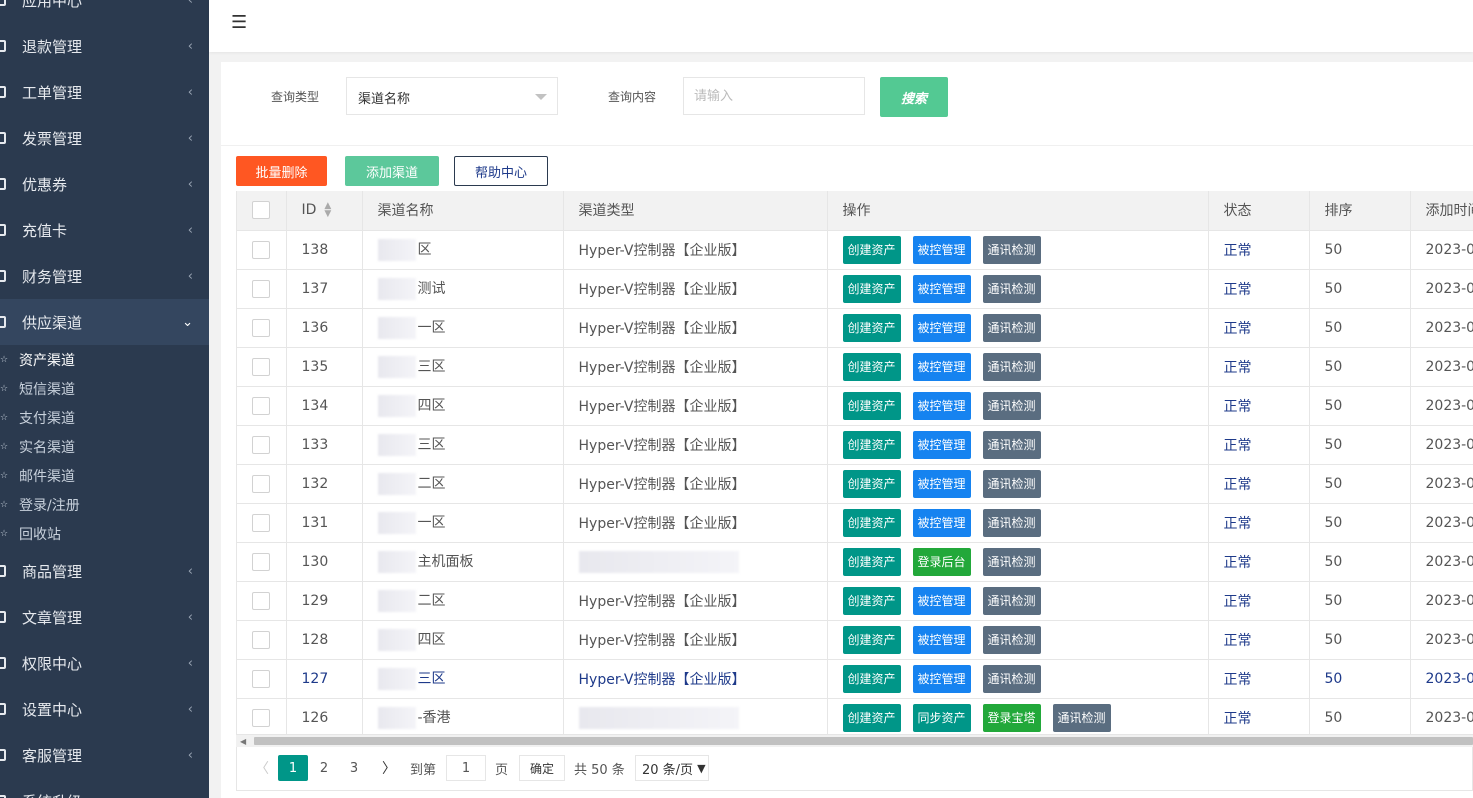 Image resolution: width=1473 pixels, height=798 pixels. What do you see at coordinates (104, 617) in the screenshot?
I see `sidebar-item-article: 文章管理 ‹` at bounding box center [104, 617].